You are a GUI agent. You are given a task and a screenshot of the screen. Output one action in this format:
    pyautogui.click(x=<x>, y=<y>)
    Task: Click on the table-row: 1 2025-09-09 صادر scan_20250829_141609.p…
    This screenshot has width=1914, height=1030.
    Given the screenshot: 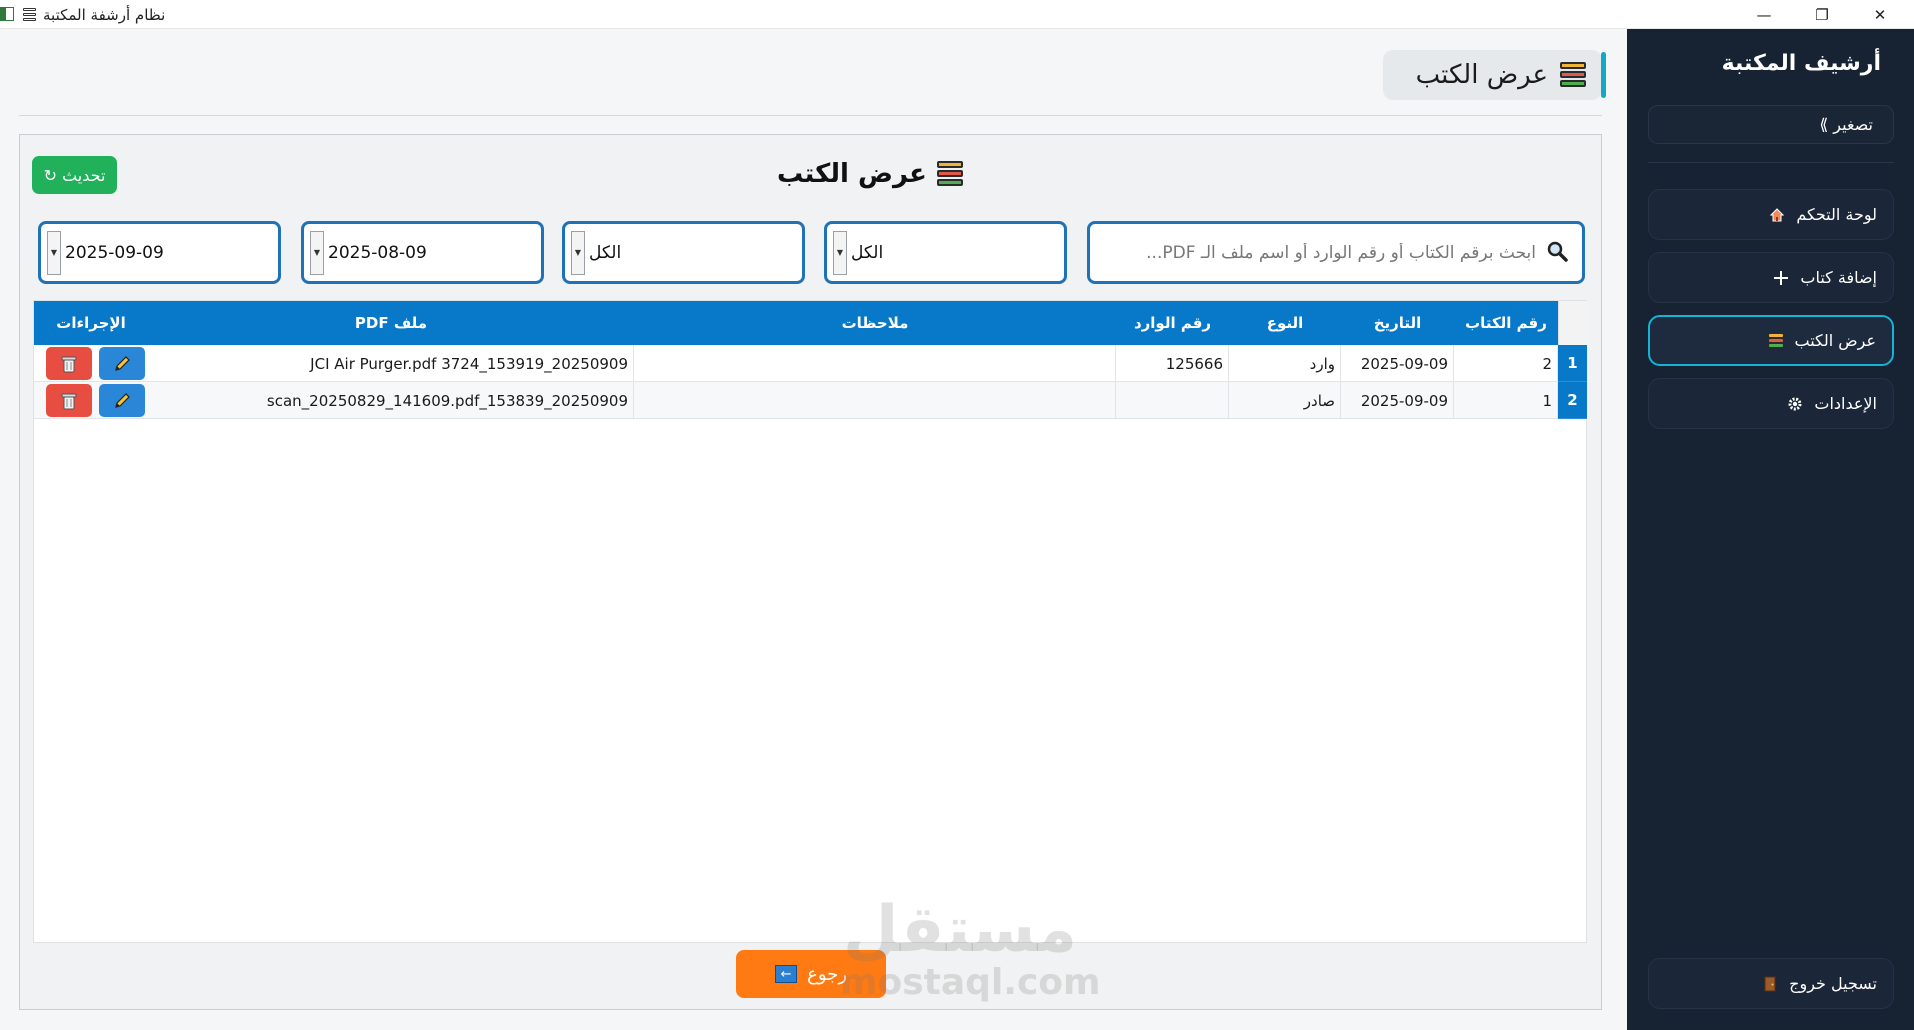 What is the action you would take?
    pyautogui.click(x=796, y=400)
    